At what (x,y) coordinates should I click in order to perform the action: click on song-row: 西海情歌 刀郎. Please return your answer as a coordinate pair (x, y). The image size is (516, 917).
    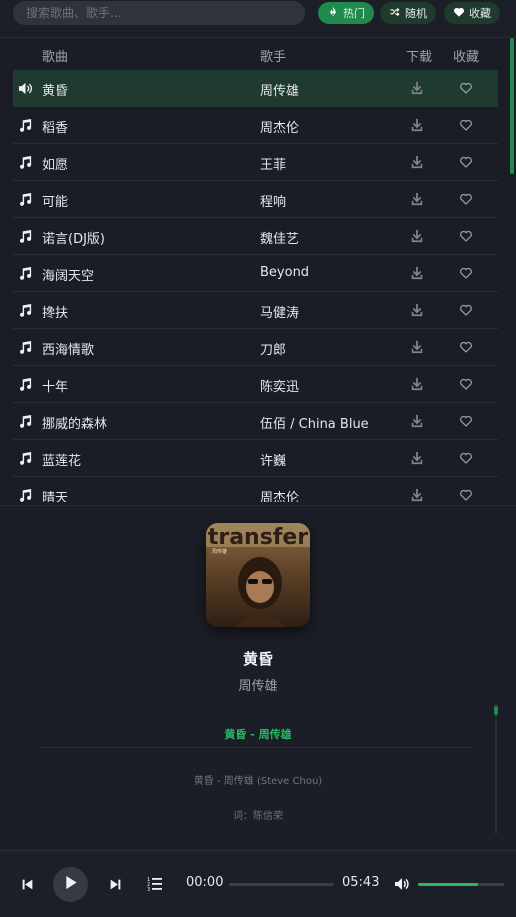
    Looking at the image, I should click on (255, 347).